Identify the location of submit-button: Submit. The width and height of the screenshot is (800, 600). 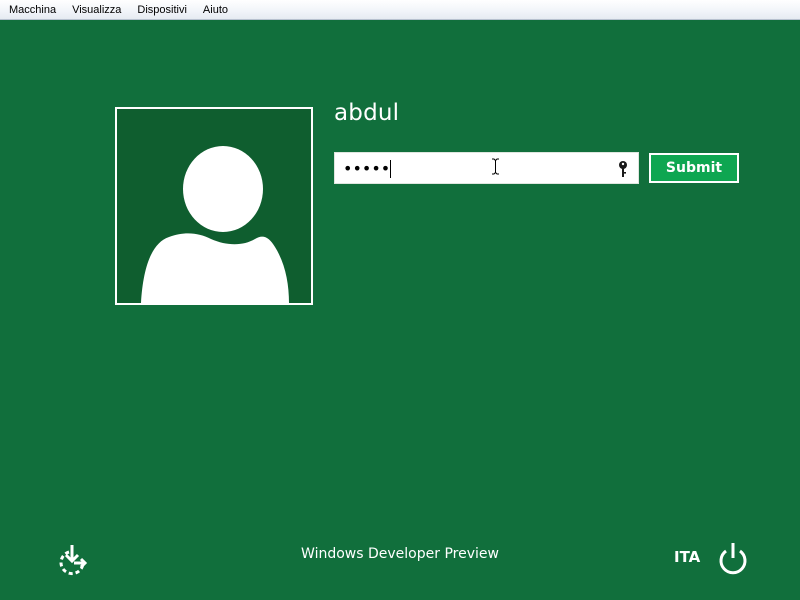
(694, 168).